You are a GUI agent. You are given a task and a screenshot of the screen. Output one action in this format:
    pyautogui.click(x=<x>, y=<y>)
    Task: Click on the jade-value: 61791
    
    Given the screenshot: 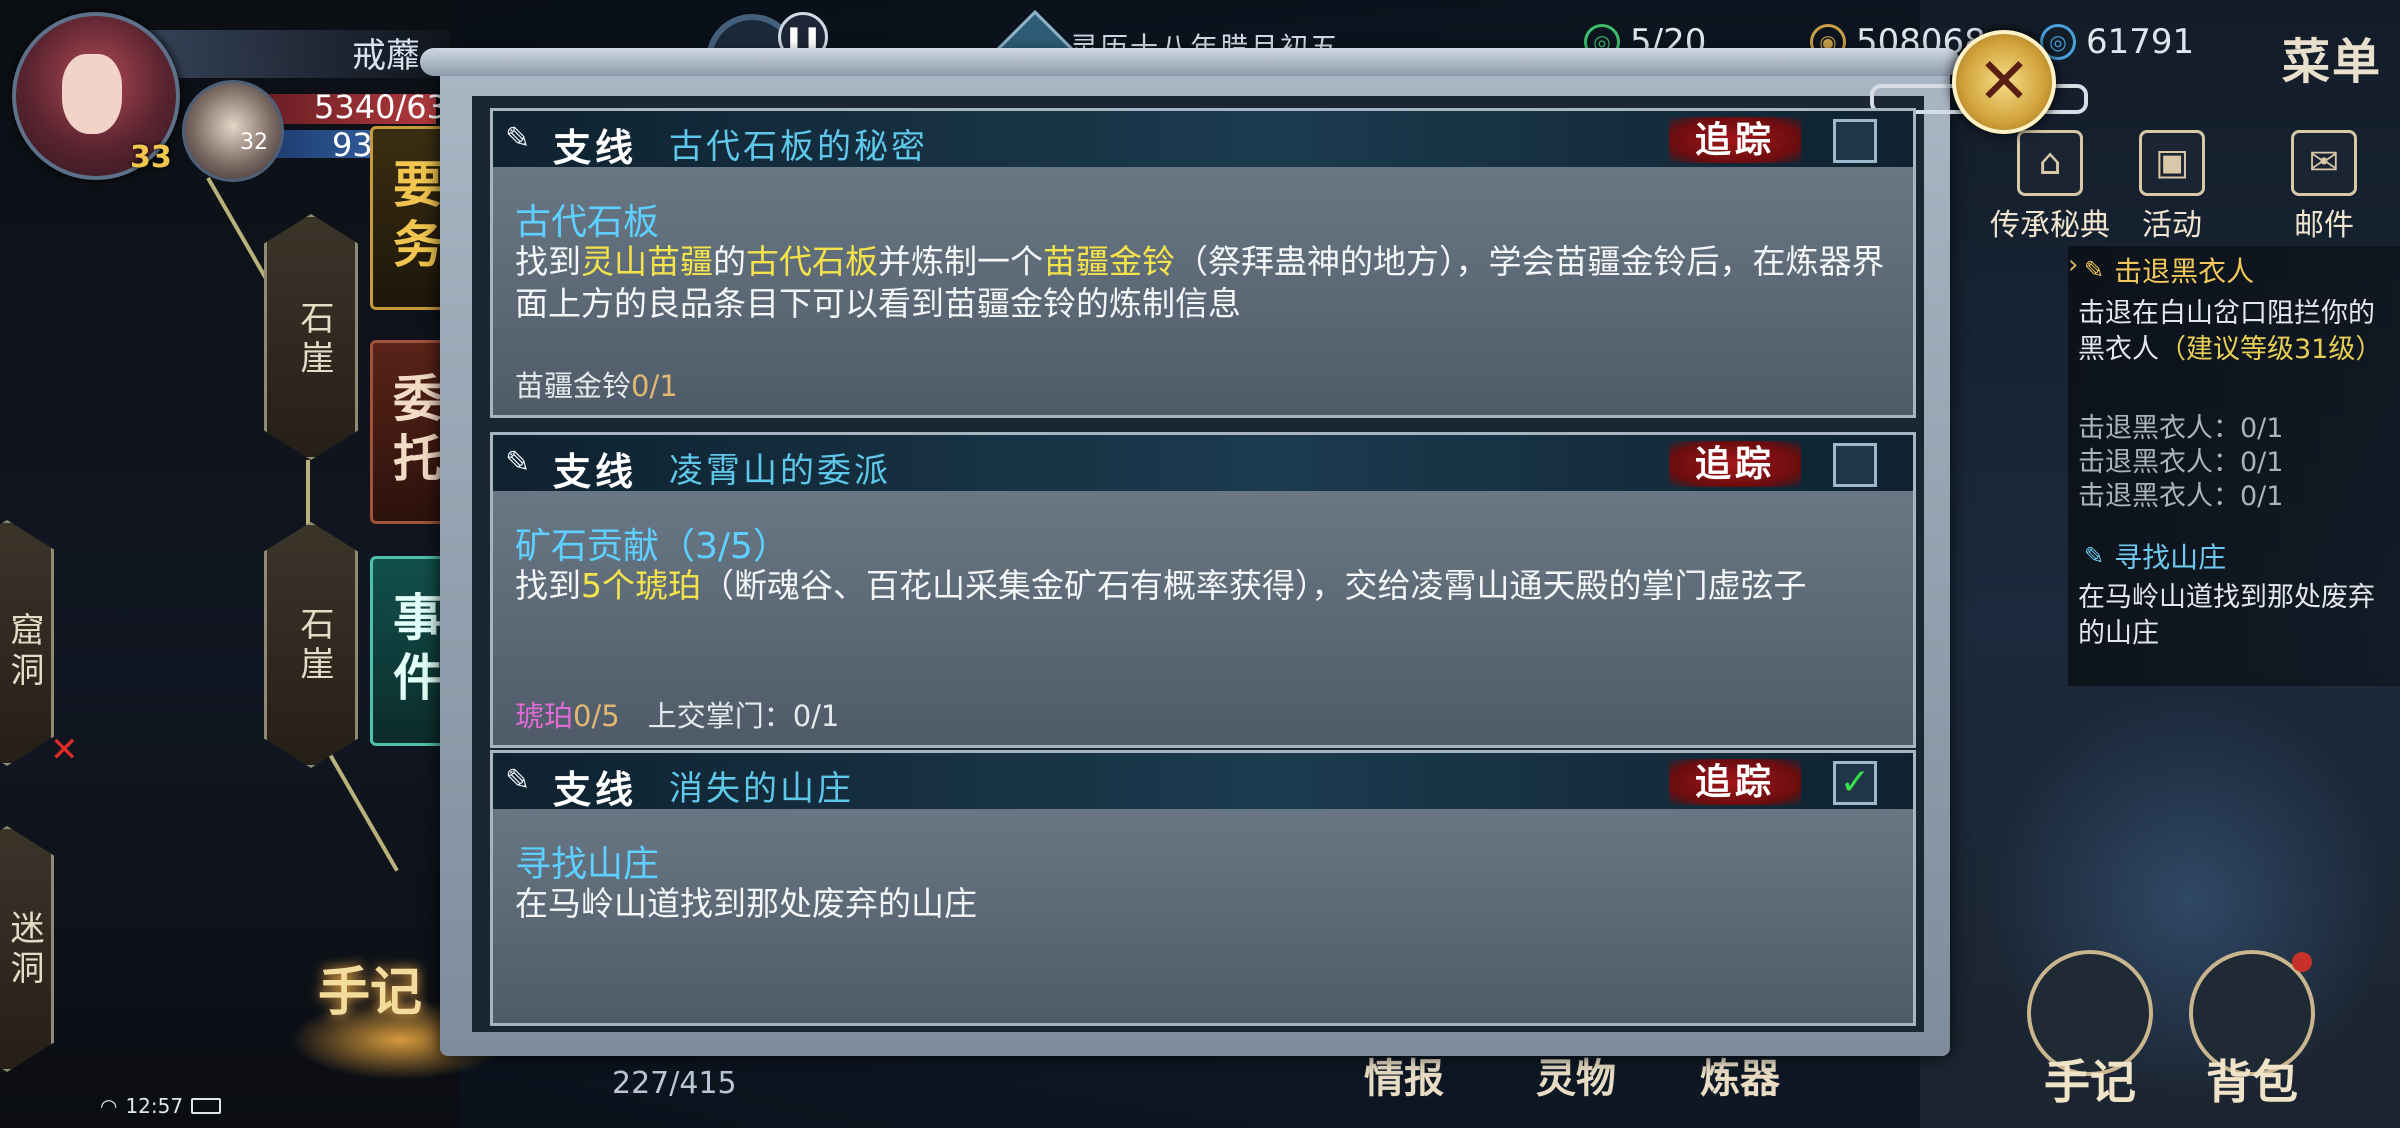 What is the action you would take?
    pyautogui.click(x=2140, y=42)
    